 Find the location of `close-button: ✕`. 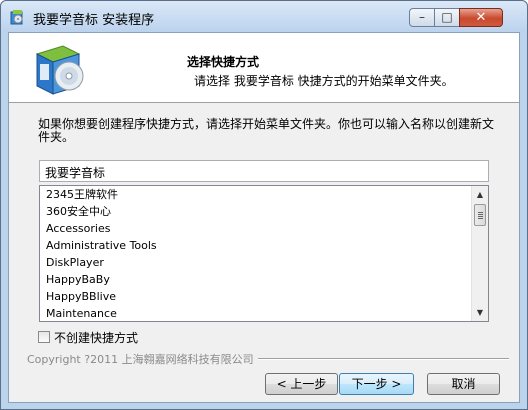

close-button: ✕ is located at coordinates (481, 17).